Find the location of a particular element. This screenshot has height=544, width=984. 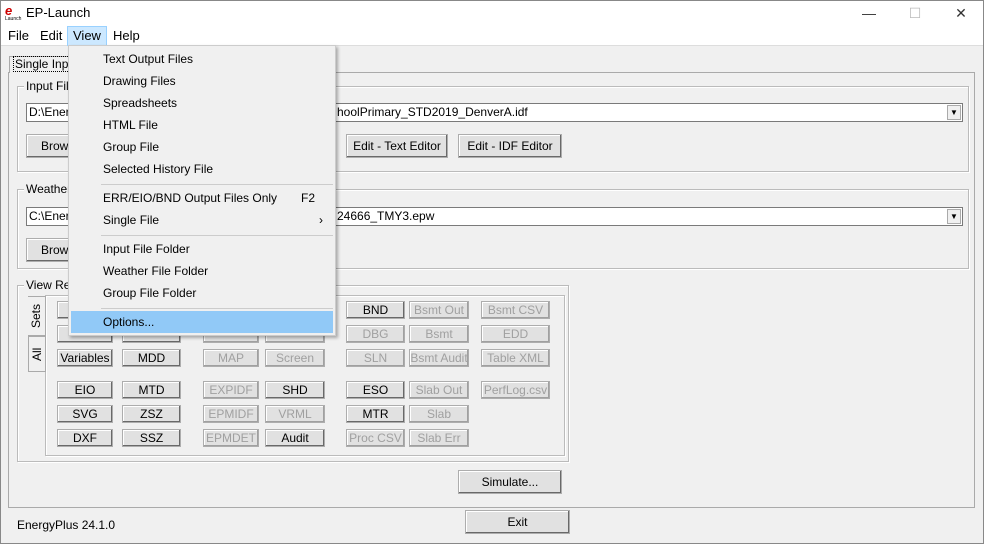

vtab-sets: Sets is located at coordinates (37, 316).